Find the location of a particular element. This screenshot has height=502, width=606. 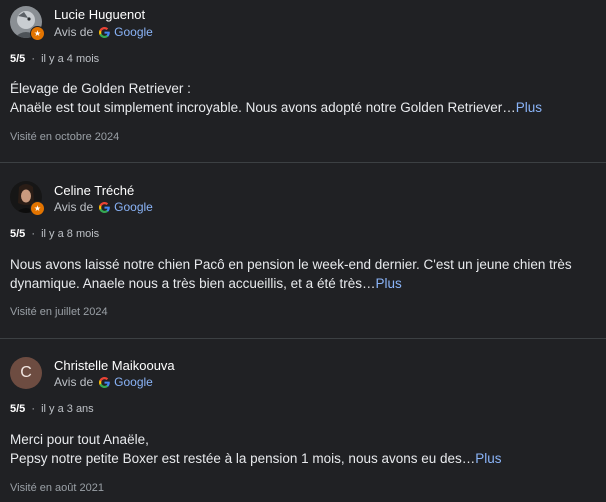

rating-line: 5/5 · il y a 8 mois is located at coordinates (54, 234).